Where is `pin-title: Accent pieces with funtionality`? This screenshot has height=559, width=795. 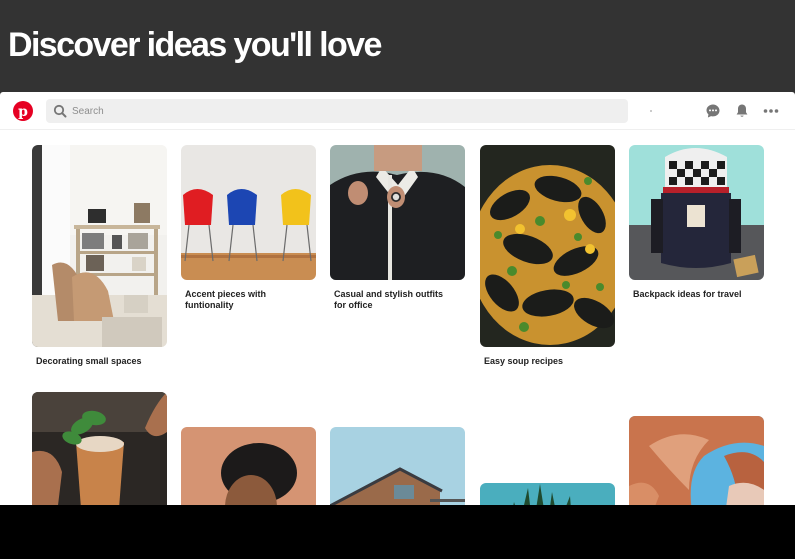 pin-title: Accent pieces with funtionality is located at coordinates (226, 299).